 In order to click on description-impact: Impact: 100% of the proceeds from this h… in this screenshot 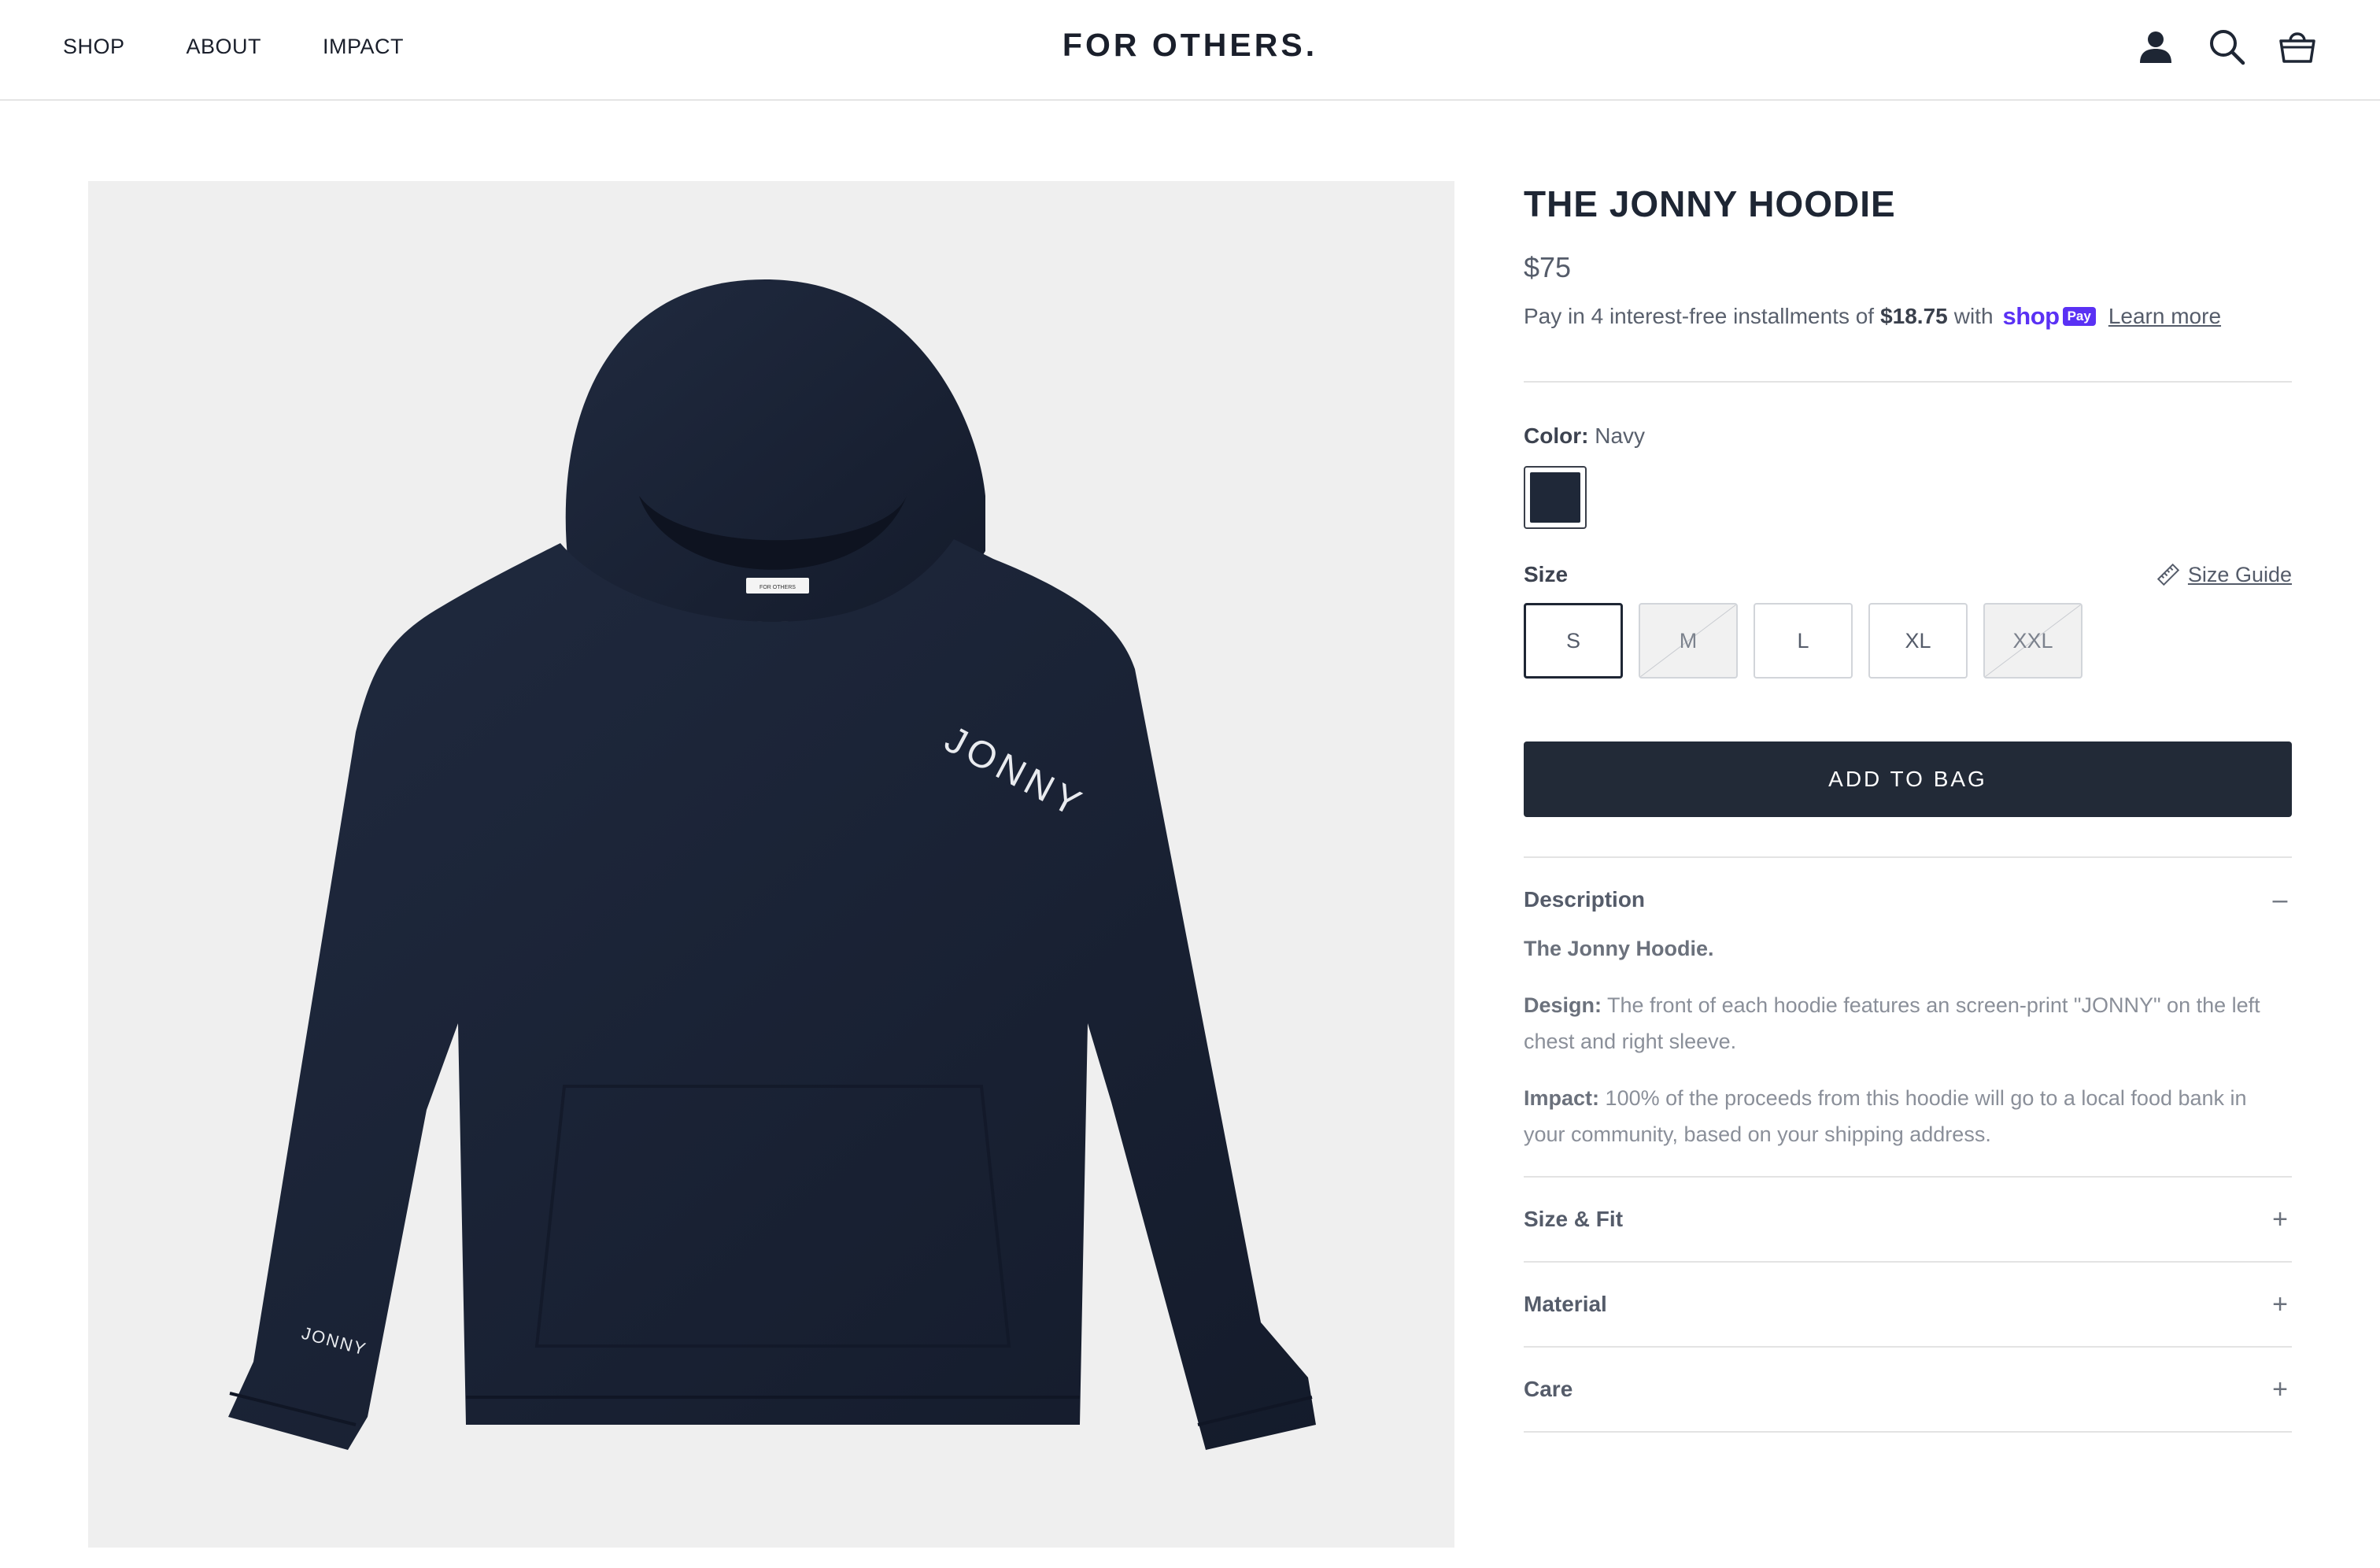, I will do `click(1908, 1116)`.